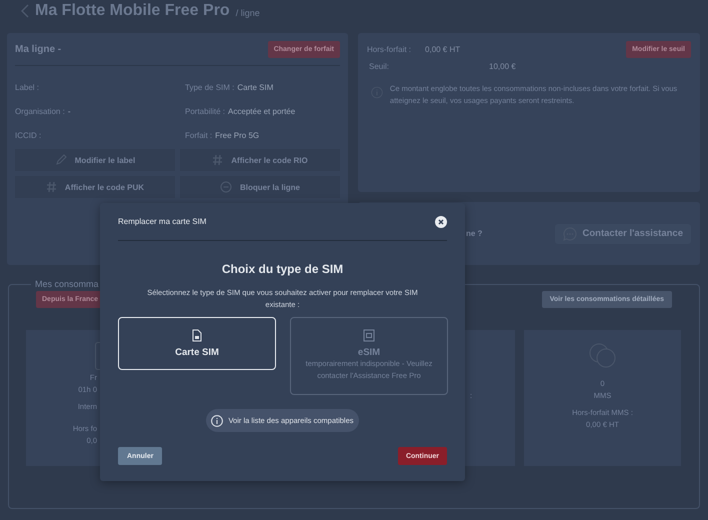  Describe the element at coordinates (67, 284) in the screenshot. I see `panel-legend: Mes consomma` at that location.